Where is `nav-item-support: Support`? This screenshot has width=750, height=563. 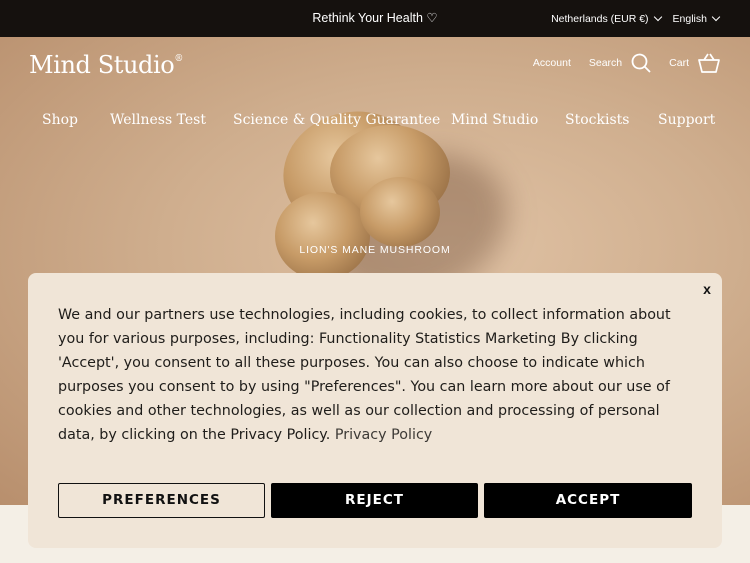 nav-item-support: Support is located at coordinates (686, 120).